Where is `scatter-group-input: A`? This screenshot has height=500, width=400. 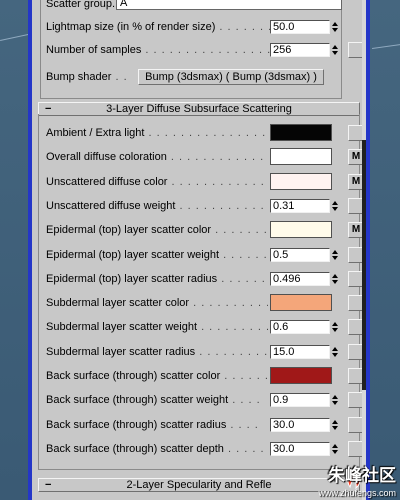
scatter-group-input: A is located at coordinates (229, 5).